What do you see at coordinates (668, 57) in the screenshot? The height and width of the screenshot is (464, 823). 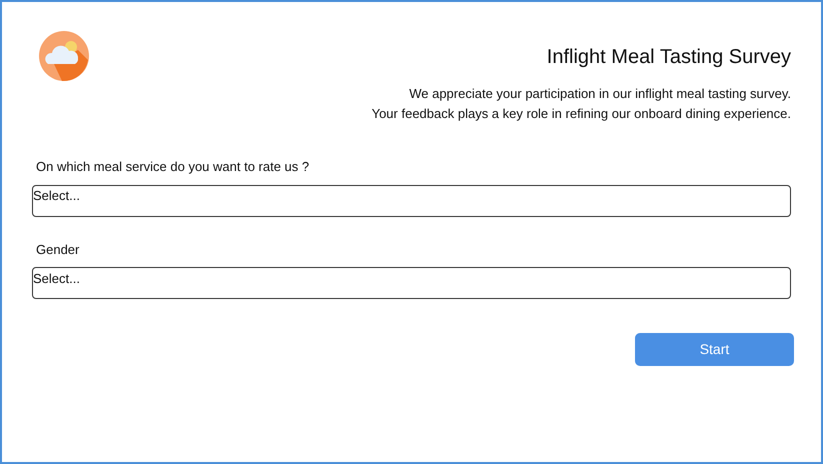 I see `survey-title: Inflight Meal Tasting Survey` at bounding box center [668, 57].